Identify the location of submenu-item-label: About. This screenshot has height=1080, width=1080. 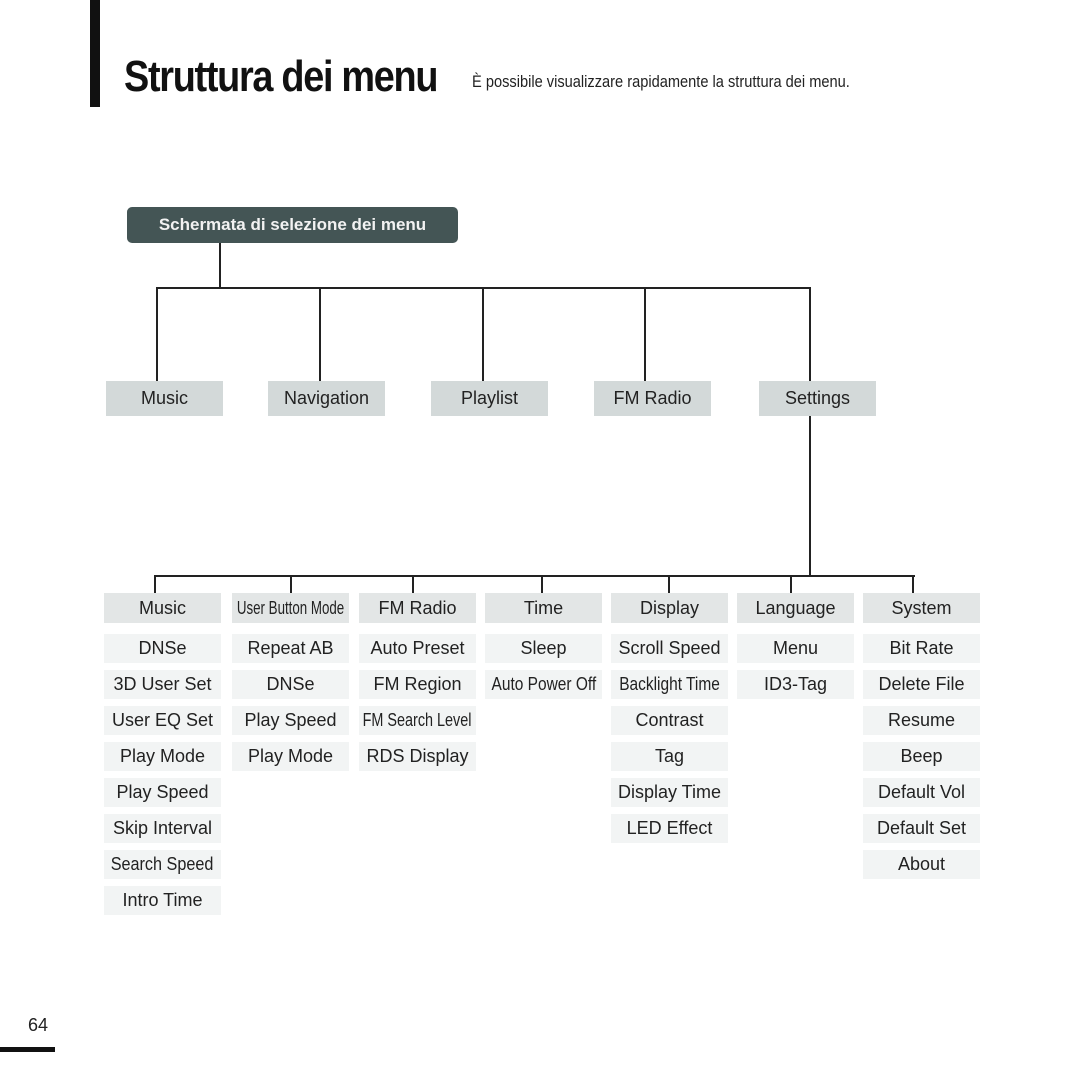
(921, 864).